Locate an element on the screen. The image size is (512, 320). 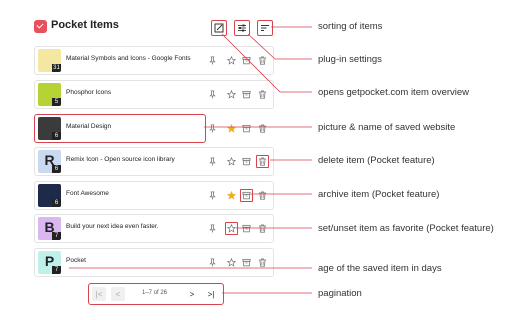
item-title: Phosphor Icons is located at coordinates (88, 92).